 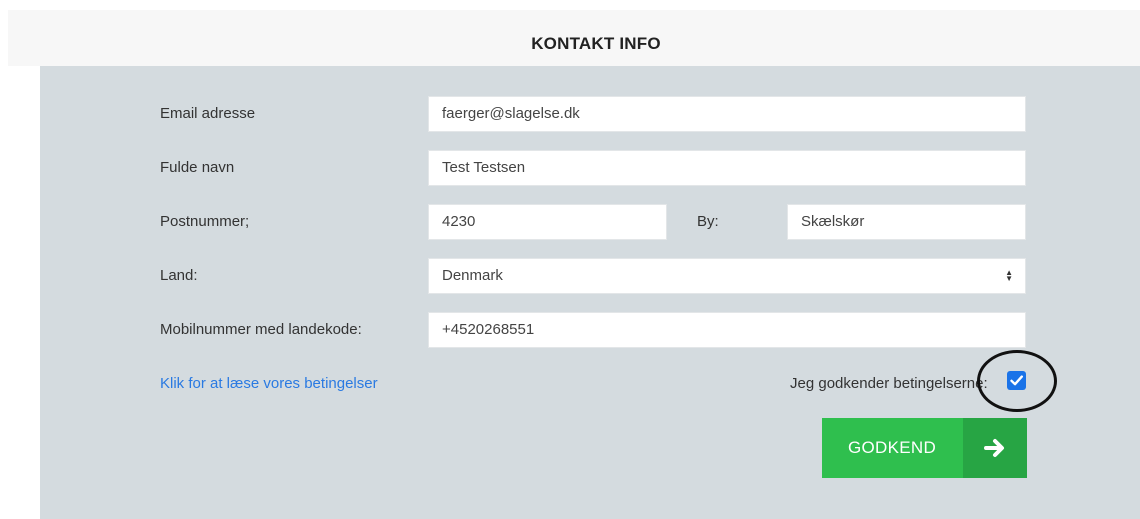 I want to click on terms-link: Klik for at læse vores betingelser, so click(x=269, y=384).